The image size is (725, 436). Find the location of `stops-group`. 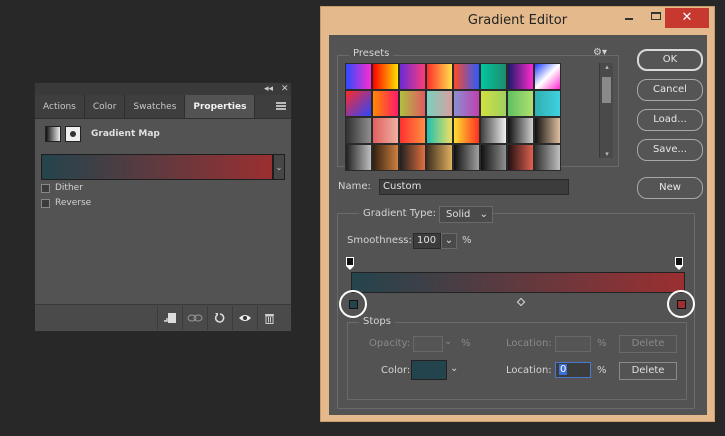

stops-group is located at coordinates (517, 361).